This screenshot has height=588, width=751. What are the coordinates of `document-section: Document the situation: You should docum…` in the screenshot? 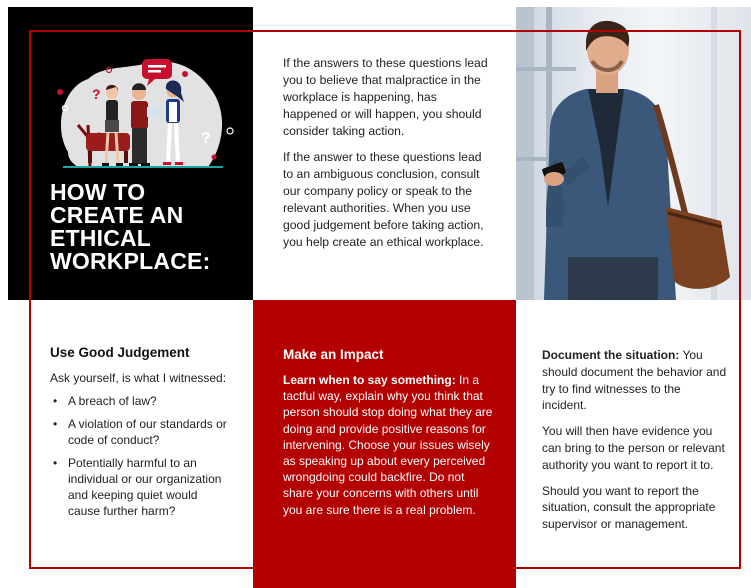 It's located at (634, 444).